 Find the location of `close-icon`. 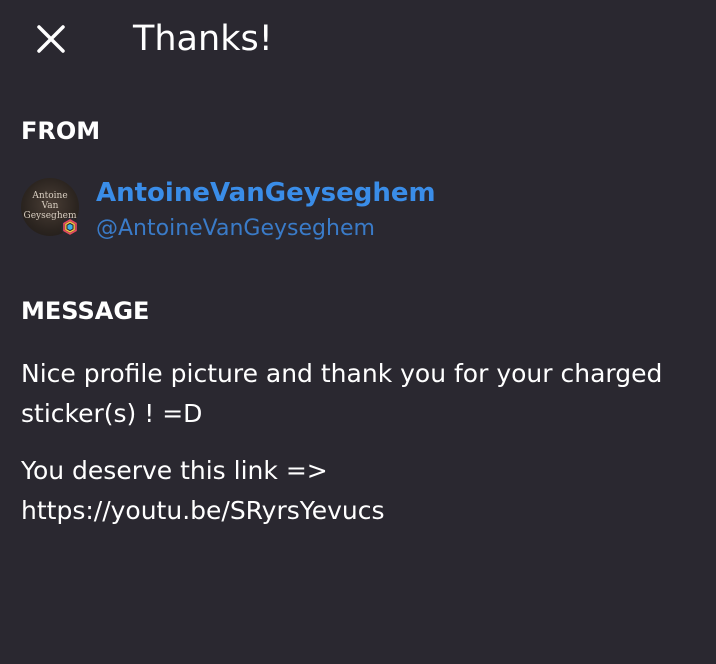

close-icon is located at coordinates (51, 39).